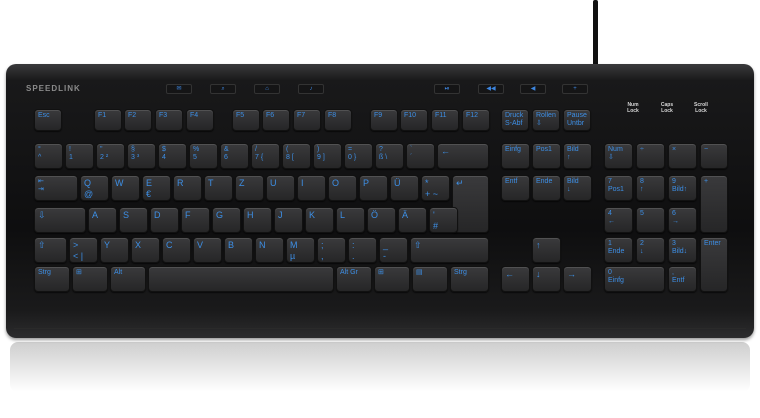  Describe the element at coordinates (133, 220) in the screenshot. I see `key-a-row: S` at that location.